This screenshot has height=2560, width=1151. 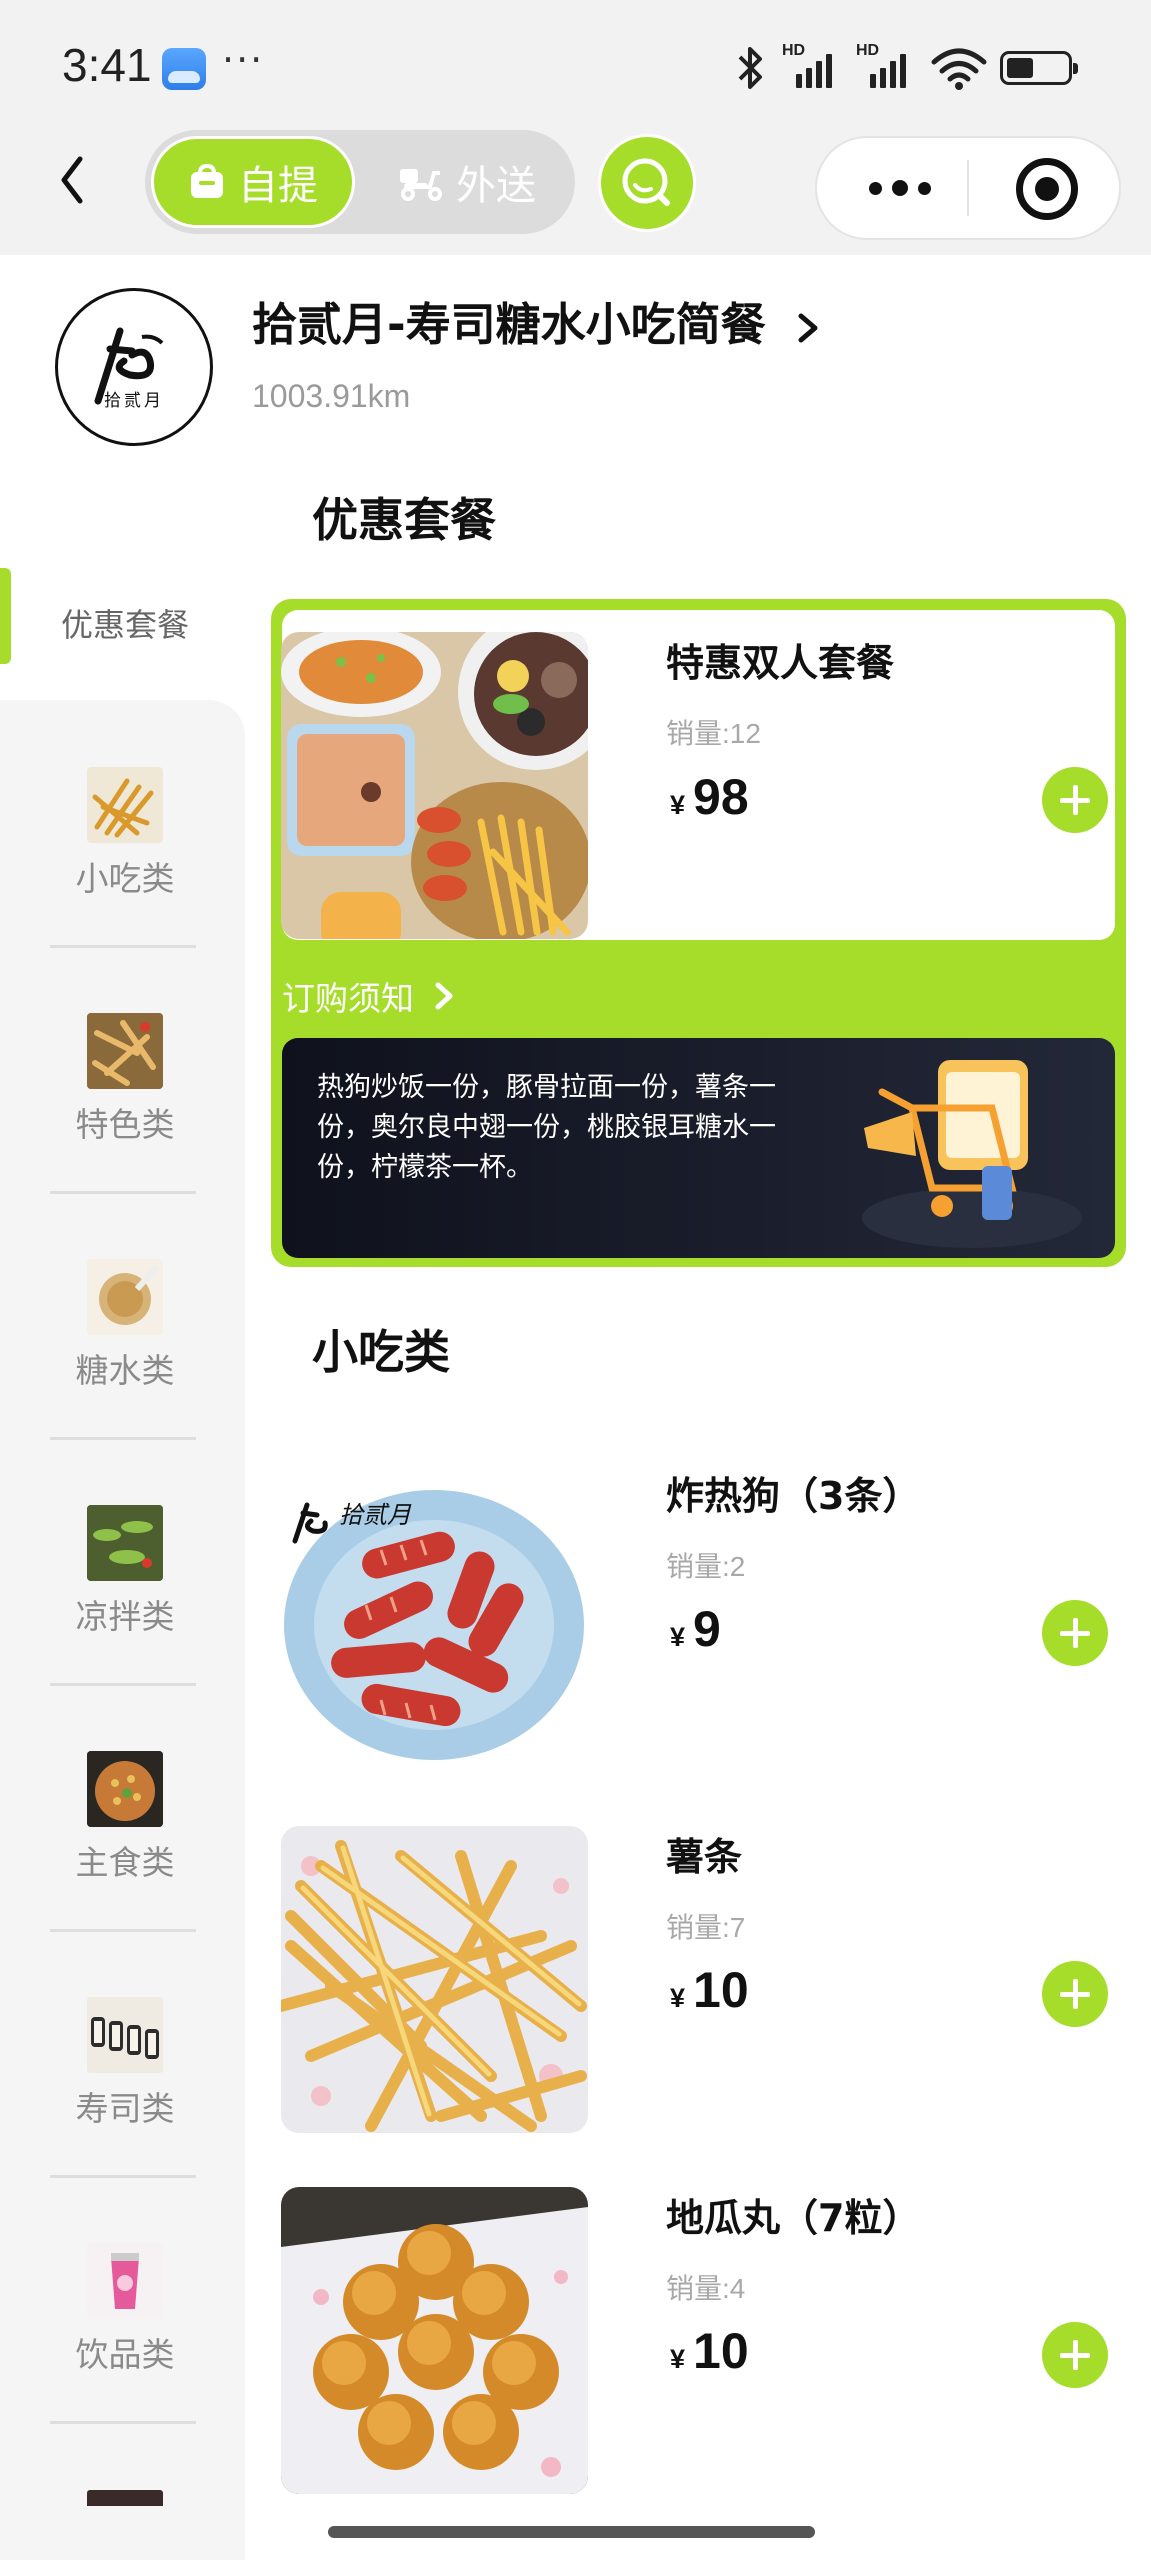 I want to click on delivery-mode-button: 外送, so click(x=467, y=182).